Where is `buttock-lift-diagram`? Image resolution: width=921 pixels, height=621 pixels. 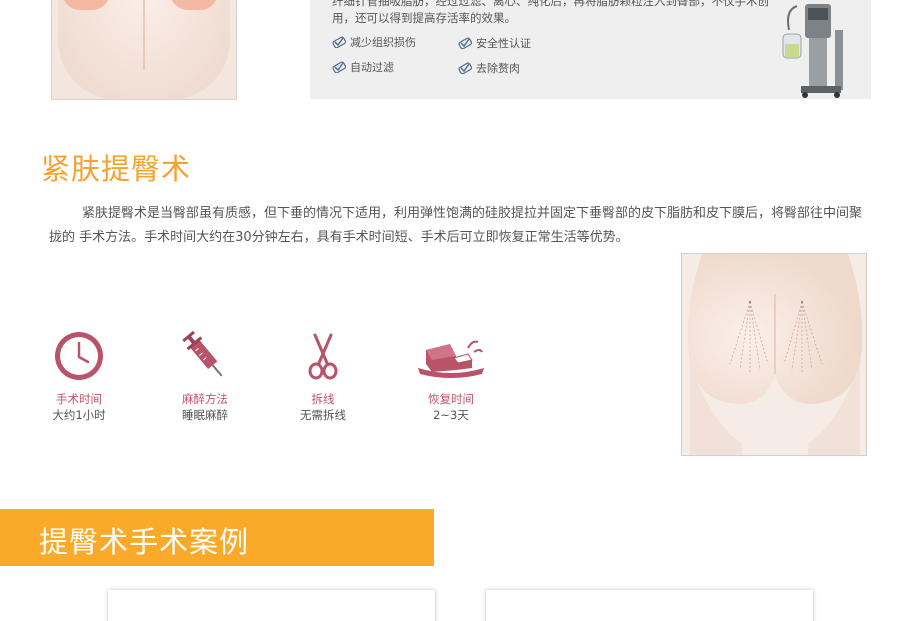 buttock-lift-diagram is located at coordinates (774, 354).